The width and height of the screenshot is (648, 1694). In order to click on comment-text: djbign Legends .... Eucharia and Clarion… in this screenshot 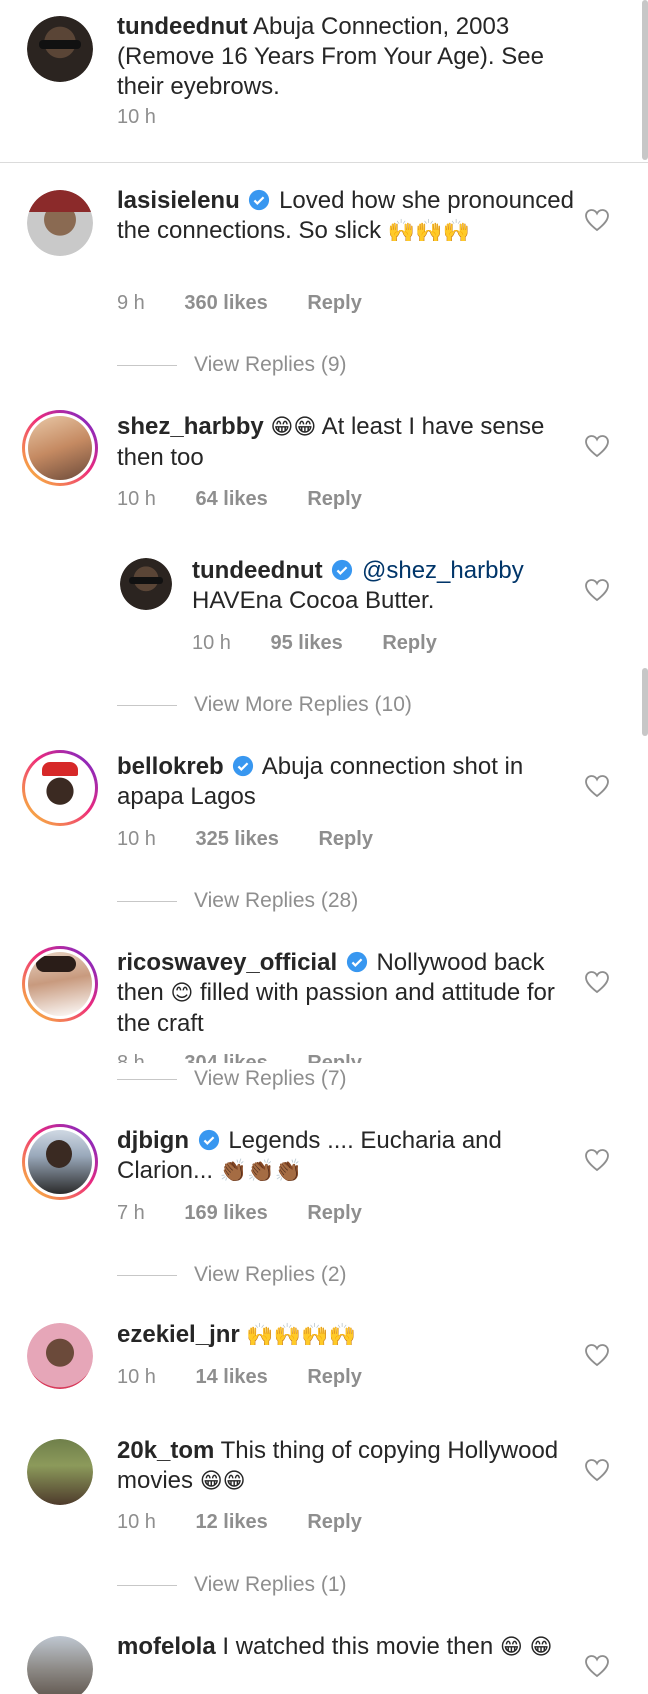, I will do `click(352, 1156)`.